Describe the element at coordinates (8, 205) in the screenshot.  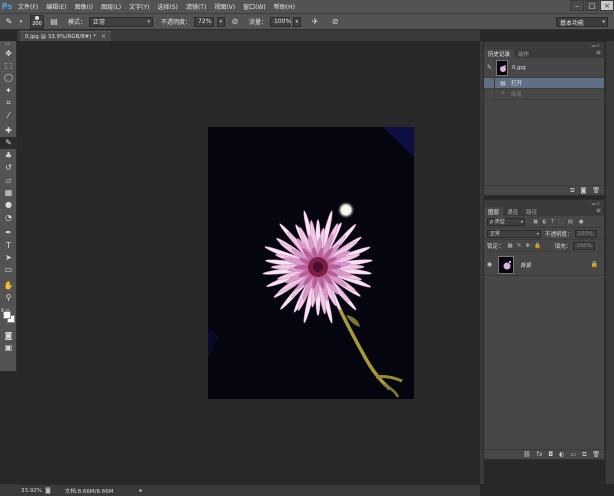
I see `blur-tool-icon: ●` at that location.